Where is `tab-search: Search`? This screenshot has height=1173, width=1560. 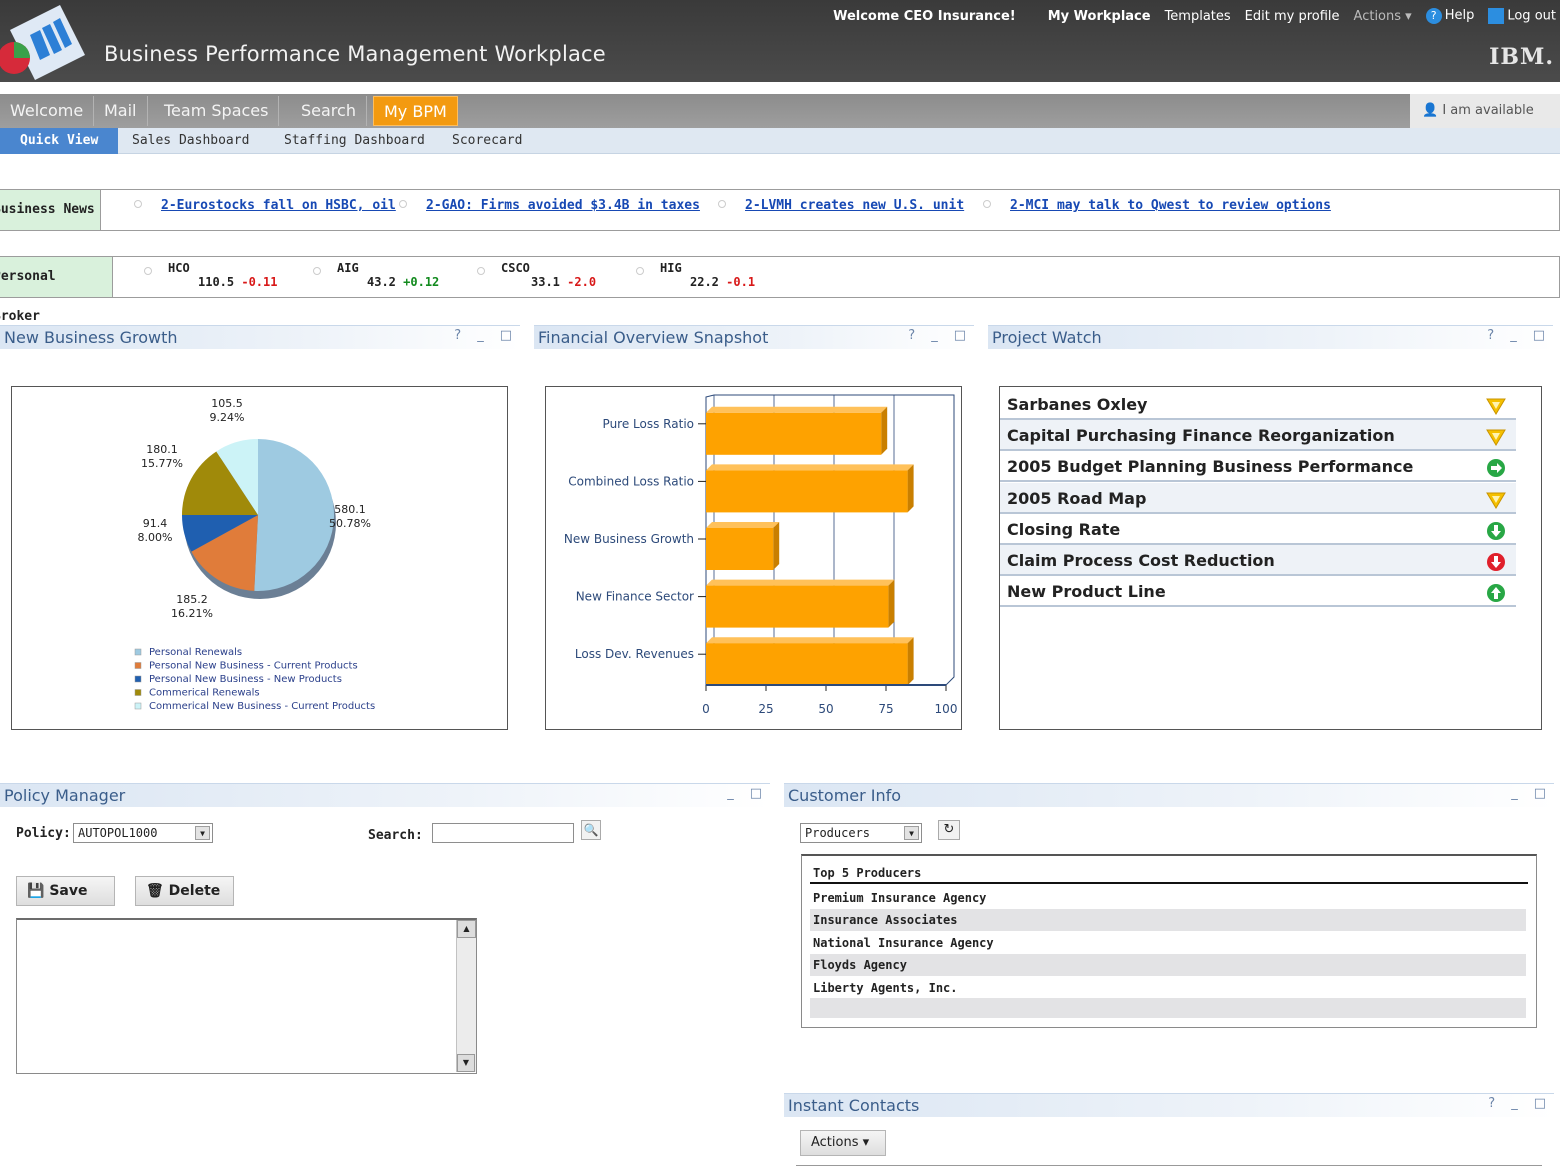
tab-search: Search is located at coordinates (329, 111).